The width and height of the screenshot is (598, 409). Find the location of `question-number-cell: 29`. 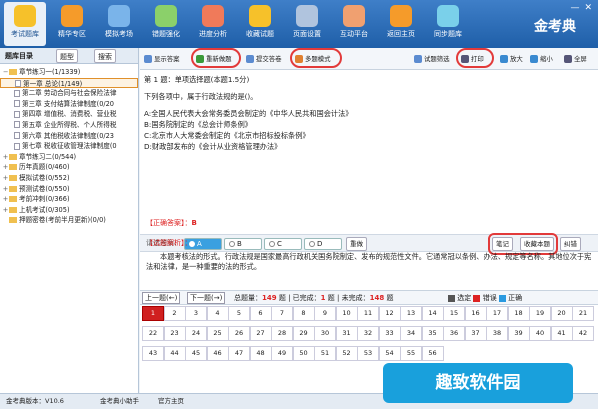

question-number-cell: 29 is located at coordinates (303, 333).